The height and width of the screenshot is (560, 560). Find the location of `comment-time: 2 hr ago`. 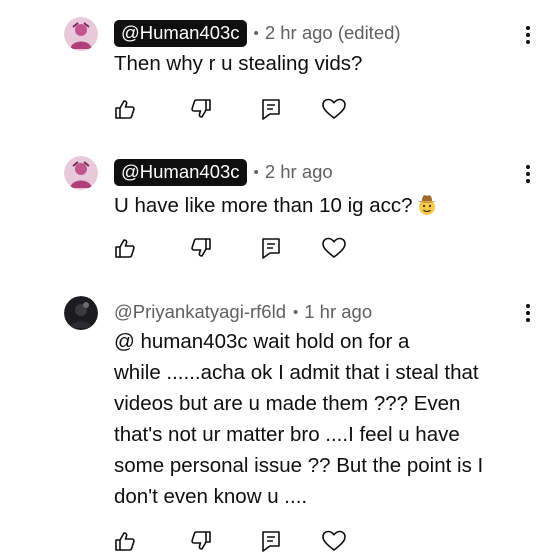

comment-time: 2 hr ago is located at coordinates (298, 171).